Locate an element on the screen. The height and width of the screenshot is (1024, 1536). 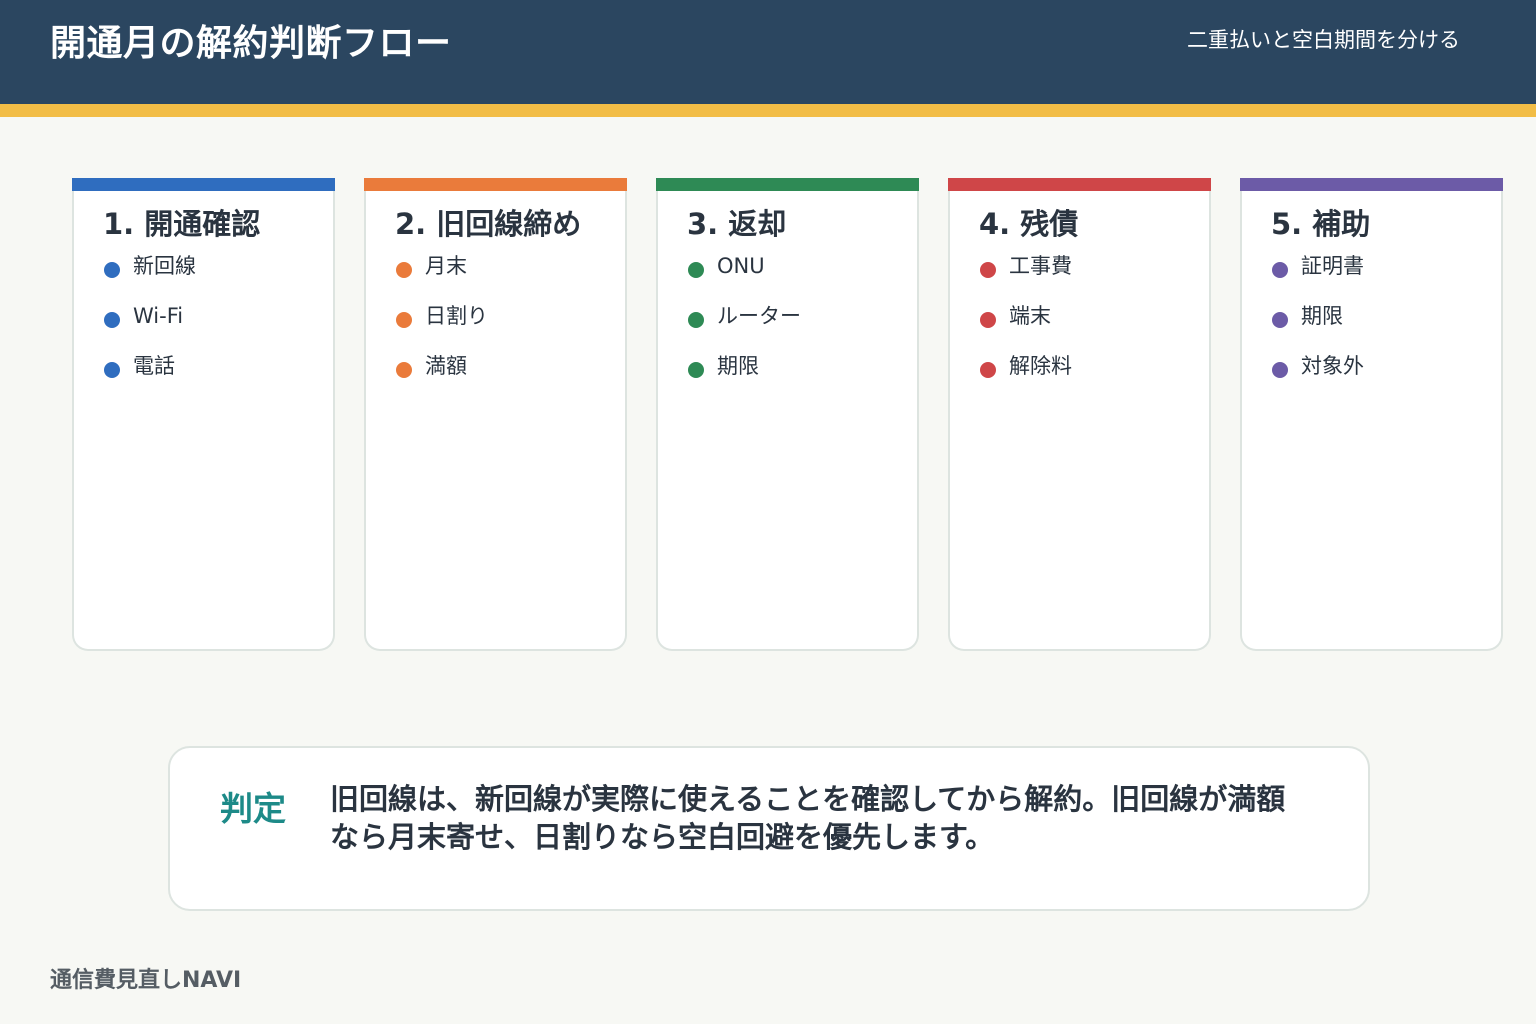
step-item-label: 対象外 is located at coordinates (1332, 366).